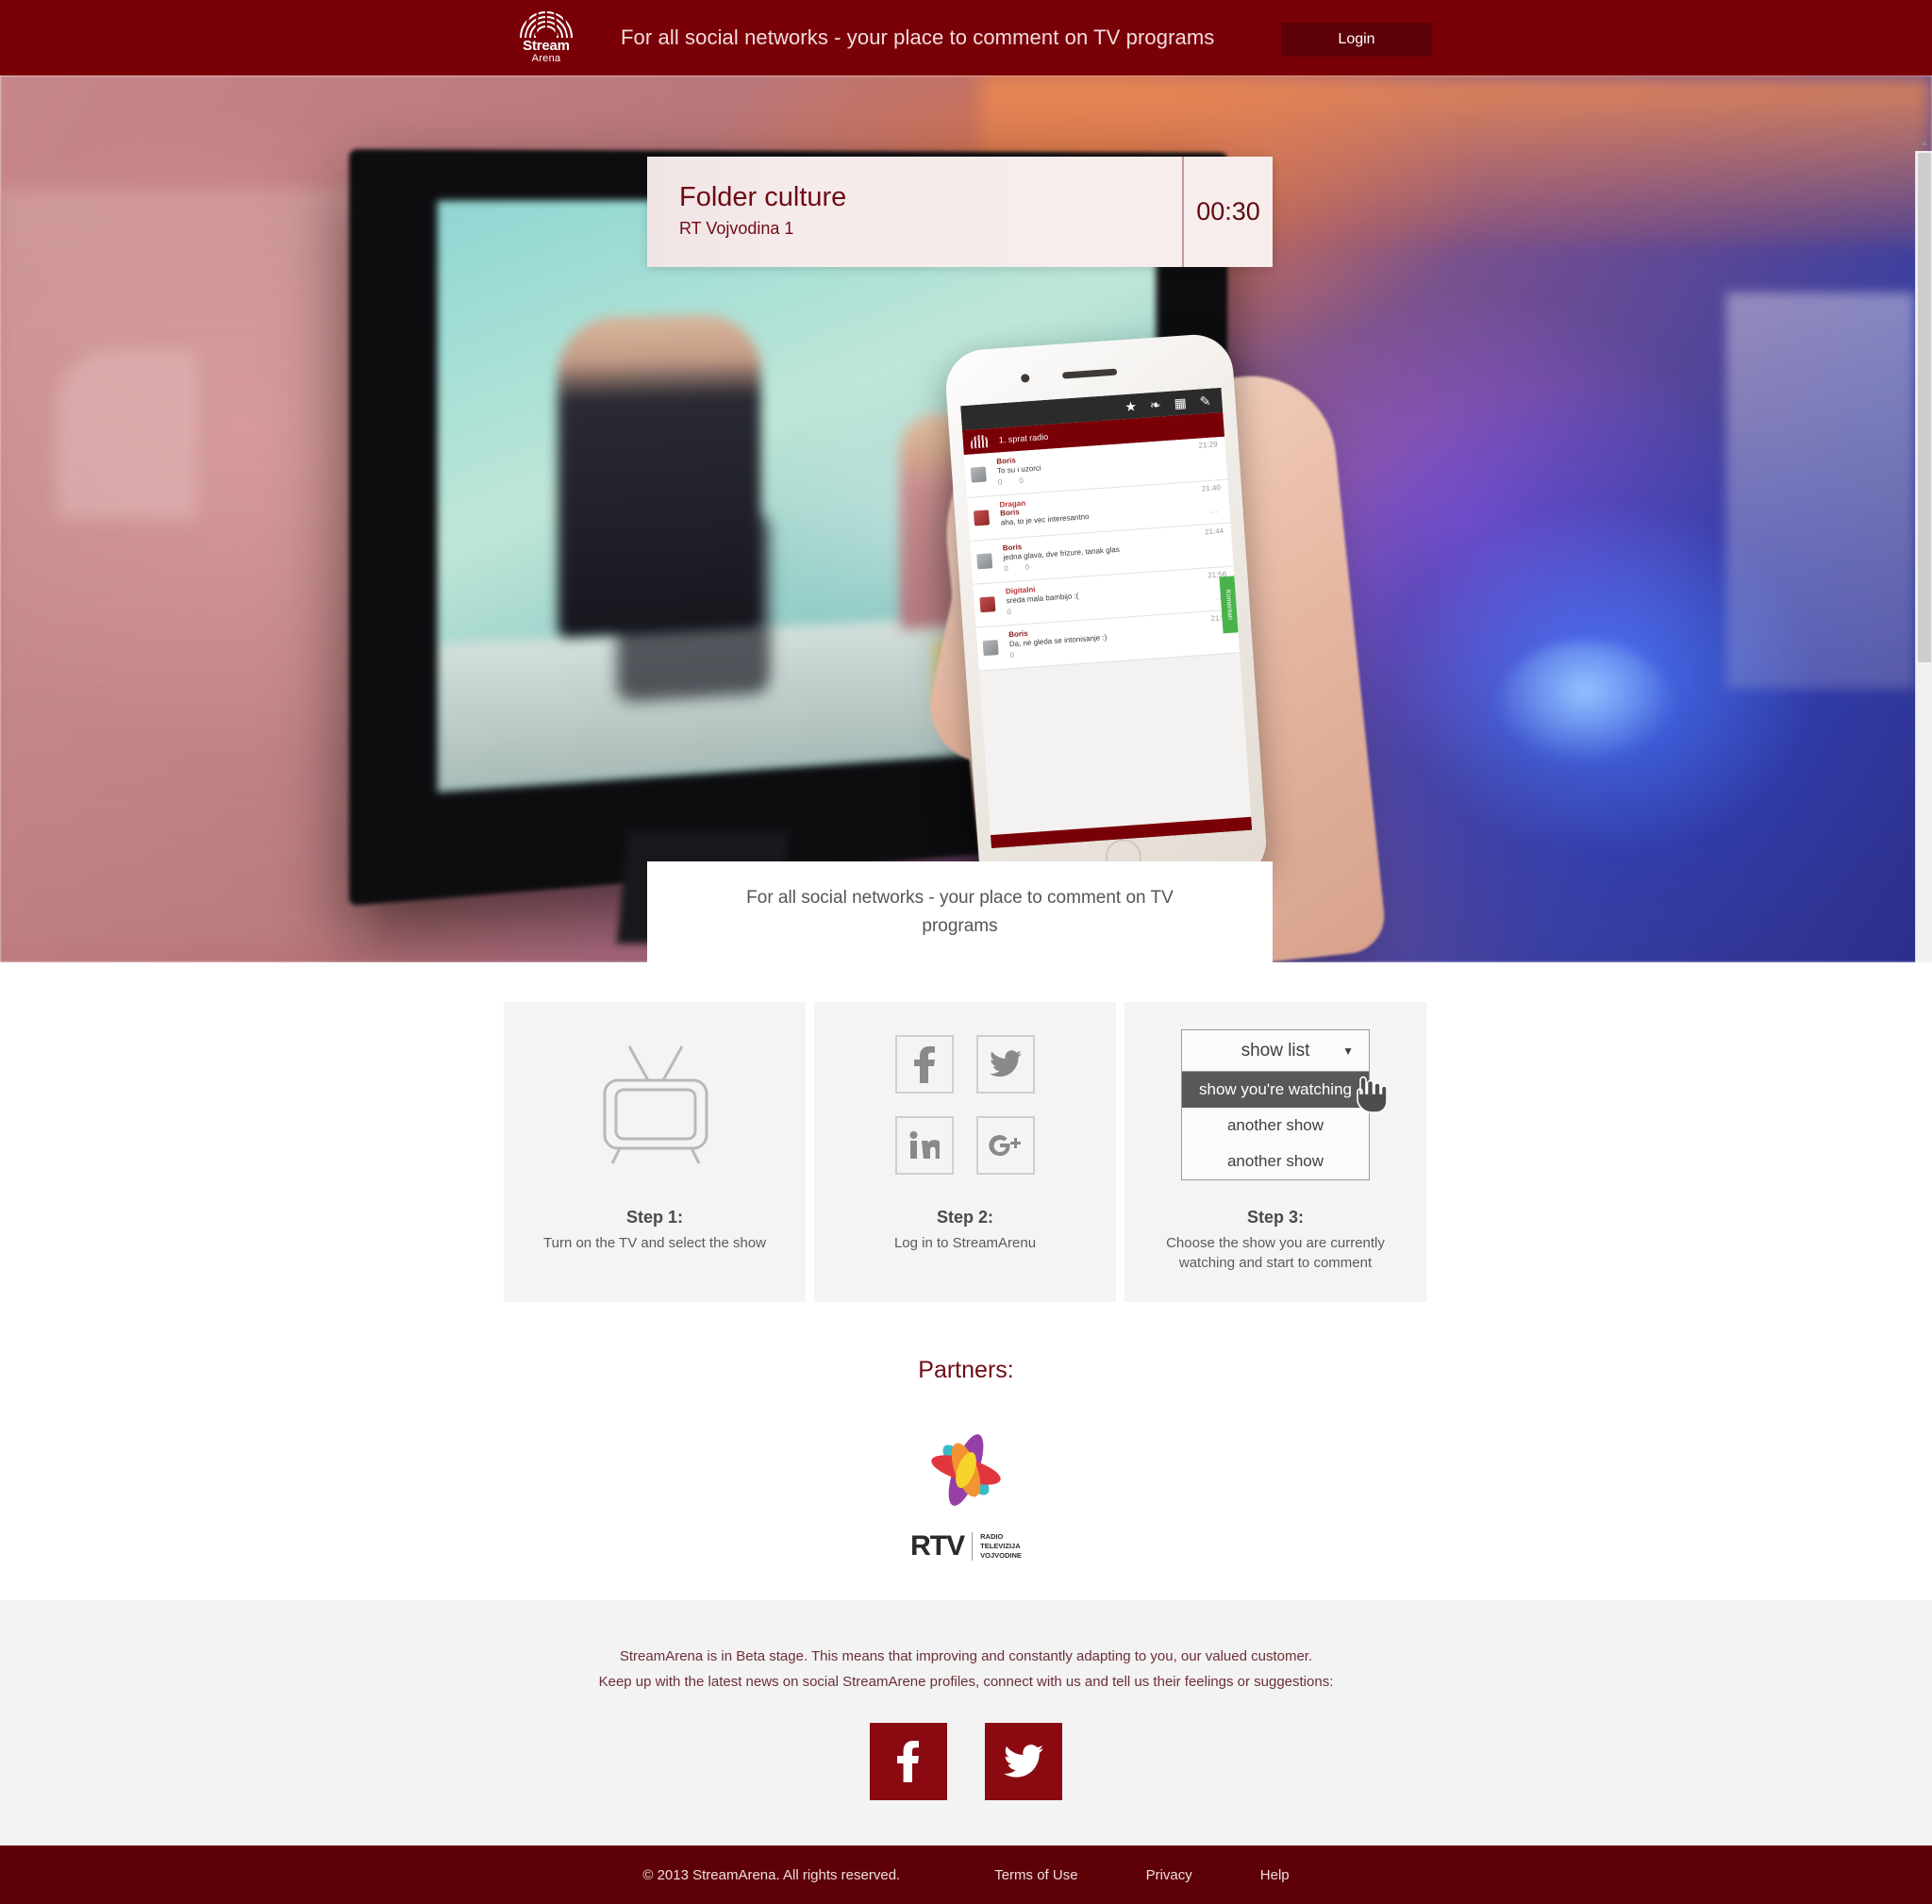  I want to click on page-scrollbar: ▲ ▼, so click(1924, 550).